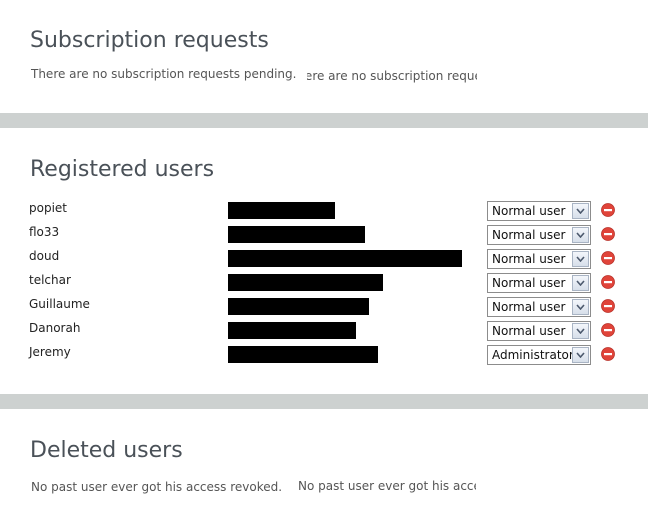  I want to click on user-row: popiet Normal user, so click(324, 212).